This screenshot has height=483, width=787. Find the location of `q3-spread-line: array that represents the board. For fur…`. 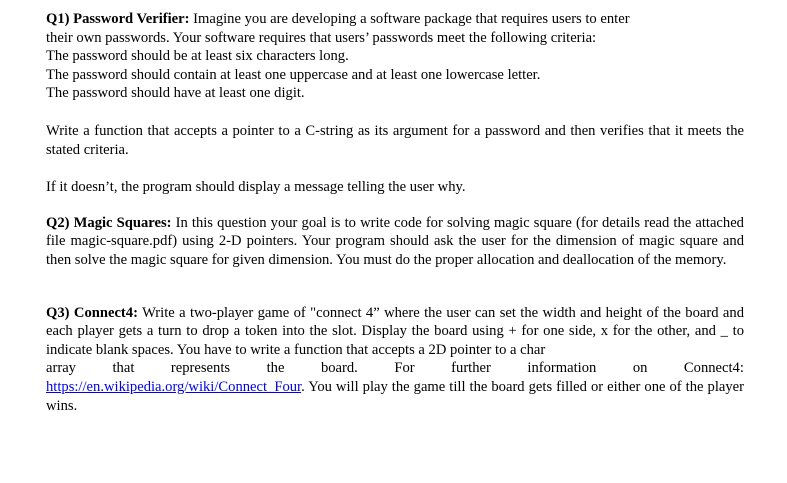

q3-spread-line: array that represents the board. For fur… is located at coordinates (395, 368).